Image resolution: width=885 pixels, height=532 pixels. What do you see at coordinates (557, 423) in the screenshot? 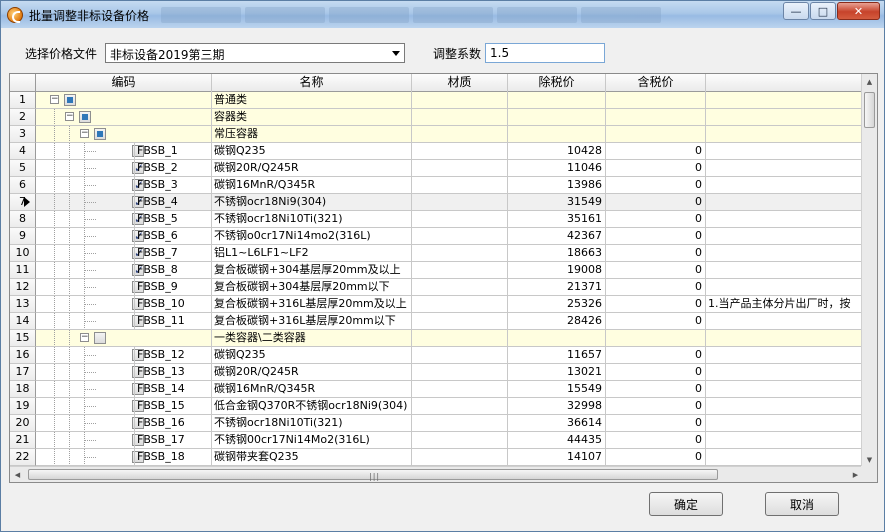
I see `price-ex-tax: 36614` at bounding box center [557, 423].